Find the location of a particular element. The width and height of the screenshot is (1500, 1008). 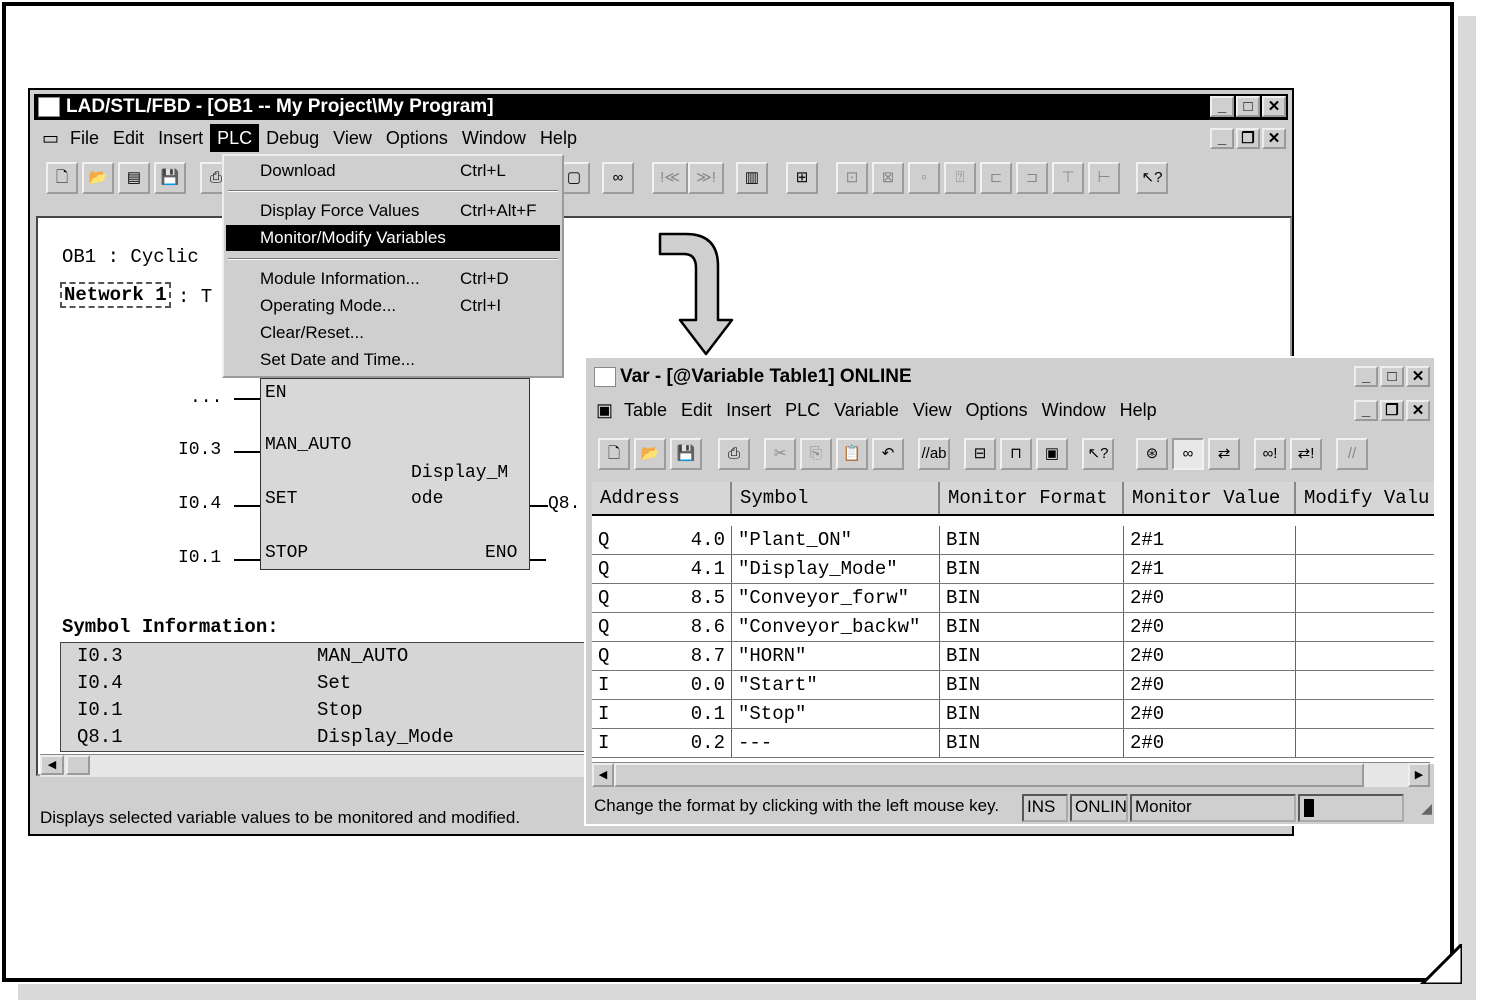

menu-item-download: Download Ctrl+L is located at coordinates (393, 171).